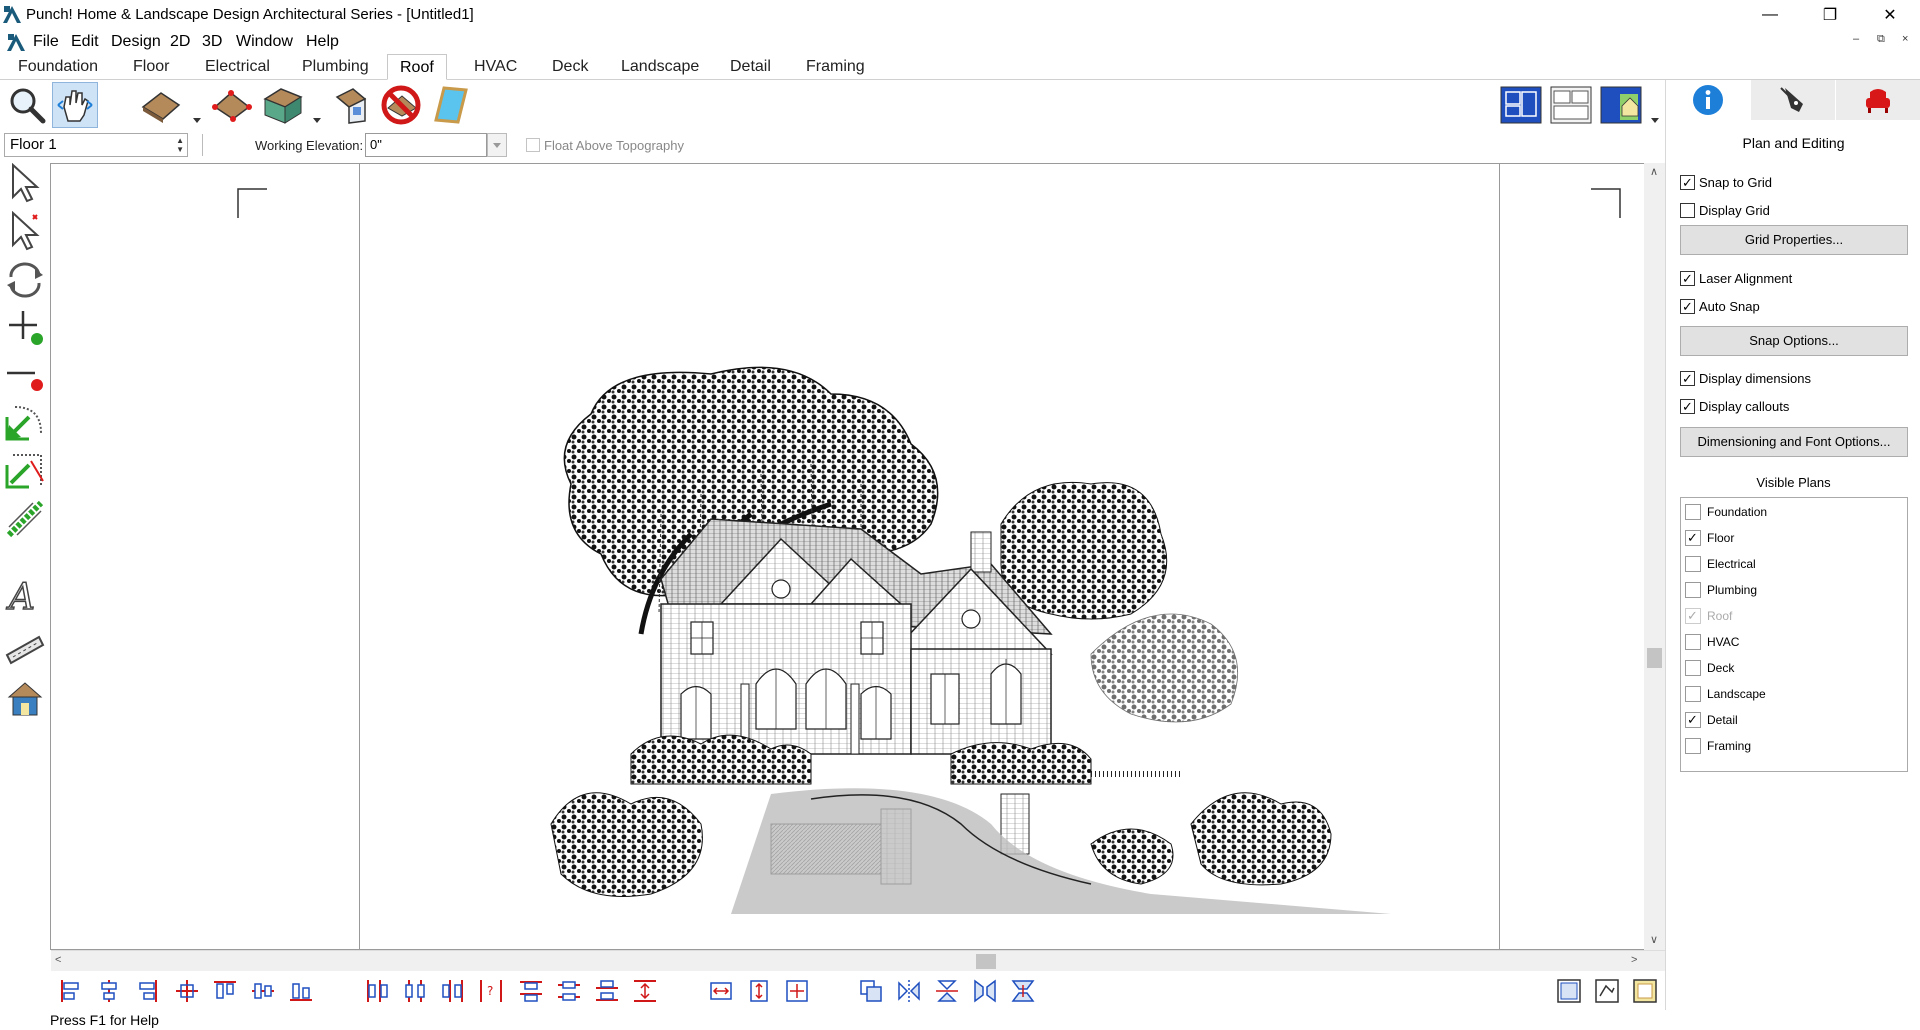 This screenshot has height=1030, width=1920. What do you see at coordinates (1569, 991) in the screenshot?
I see `page-view-button` at bounding box center [1569, 991].